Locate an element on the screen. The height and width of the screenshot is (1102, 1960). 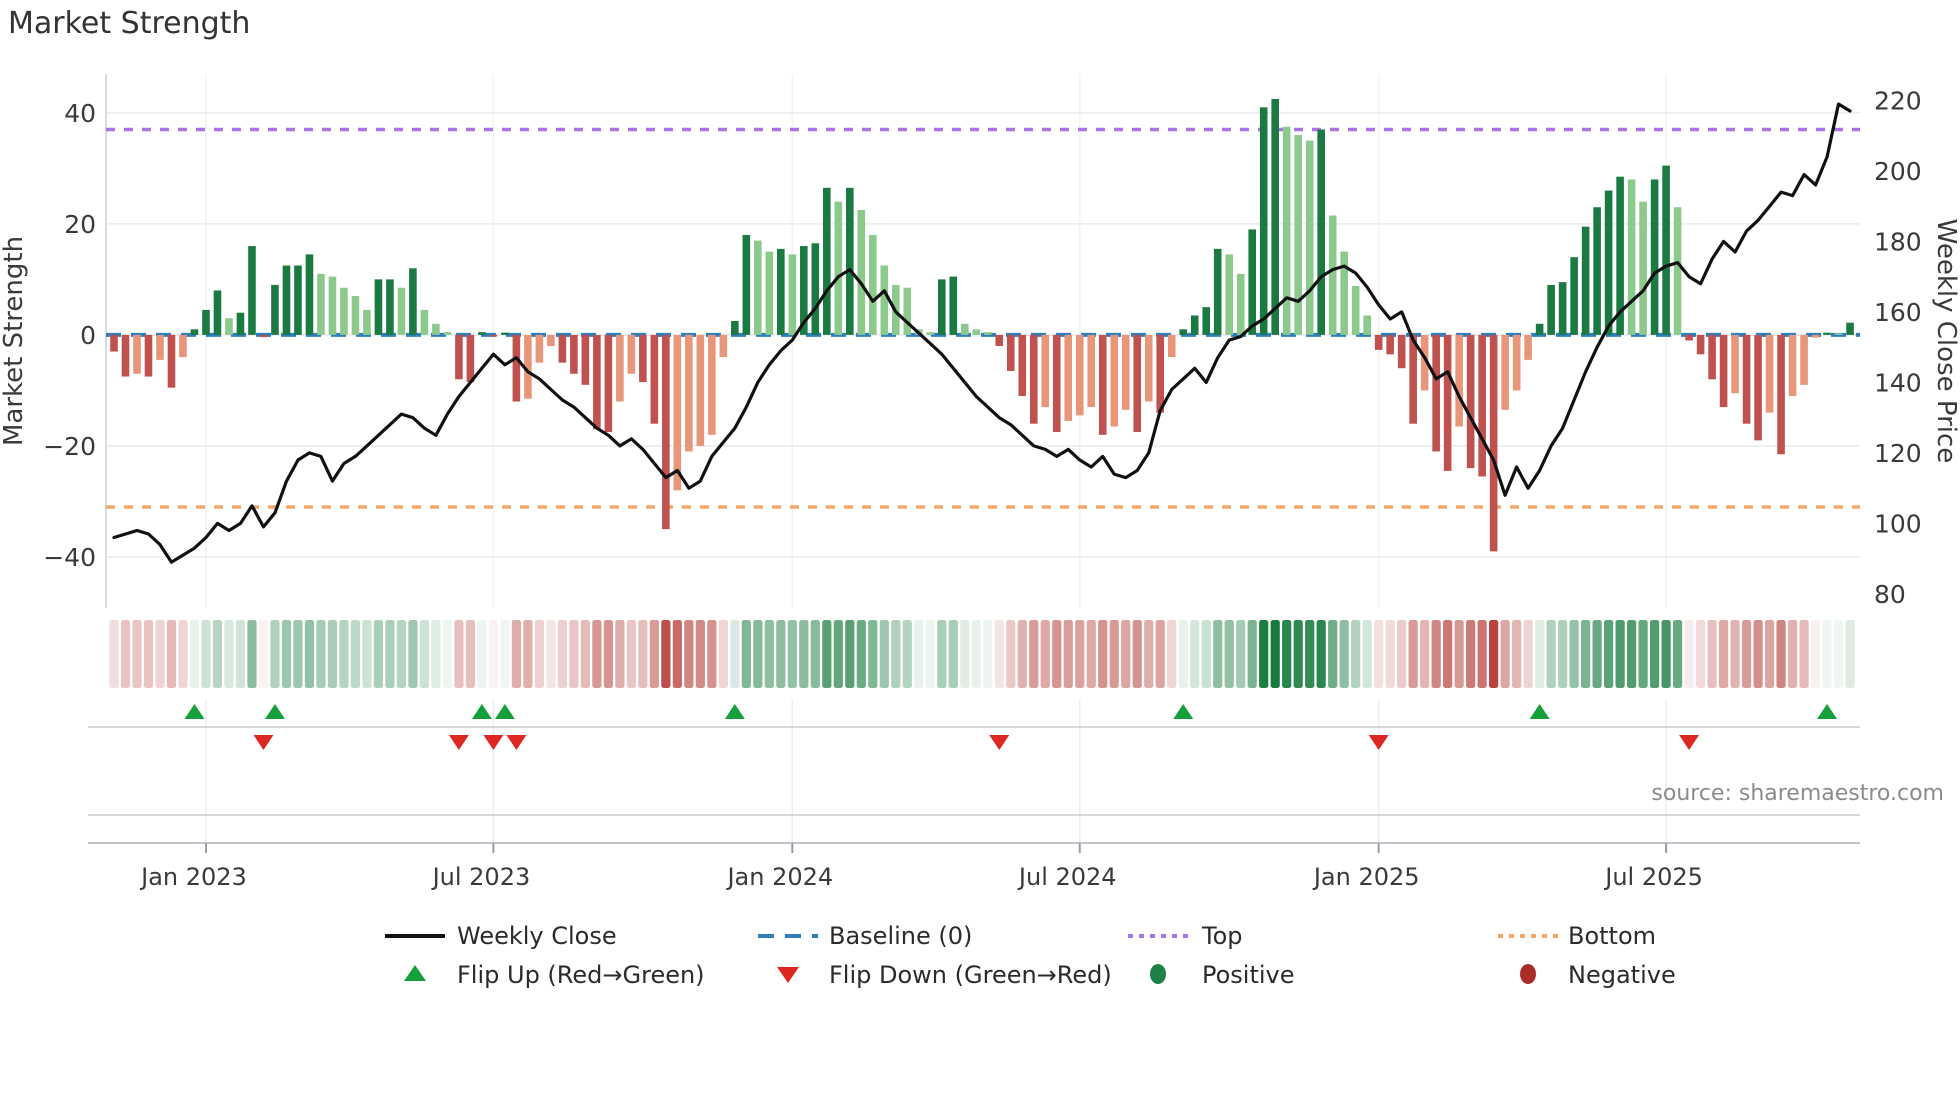
right-axis-tick-label: 220 is located at coordinates (1898, 100).